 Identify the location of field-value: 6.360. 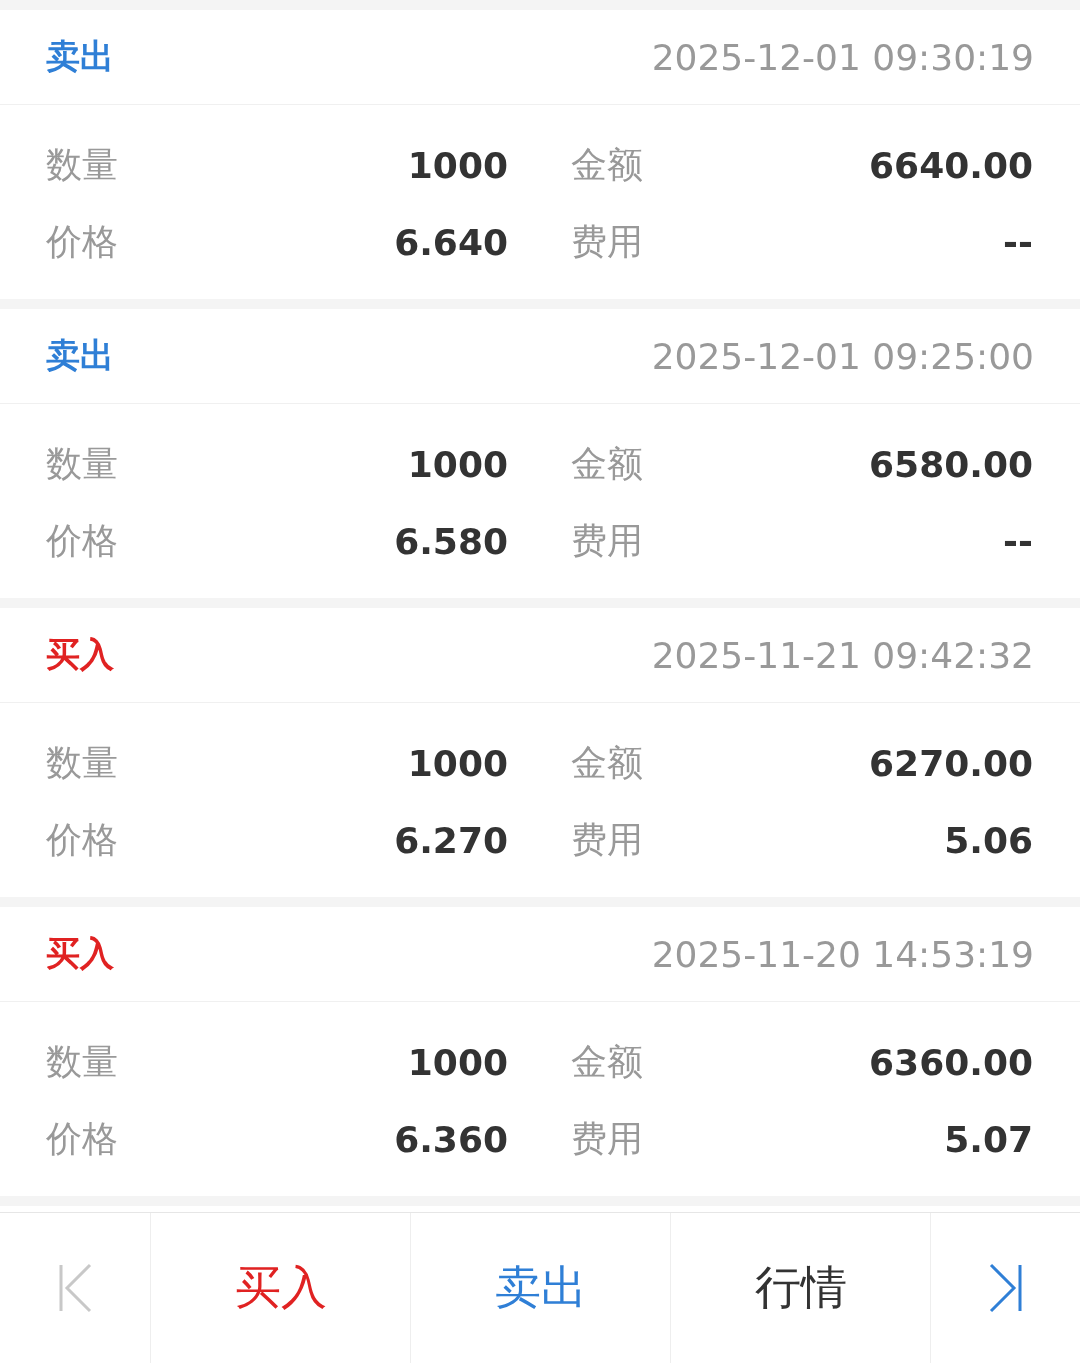
(451, 1139).